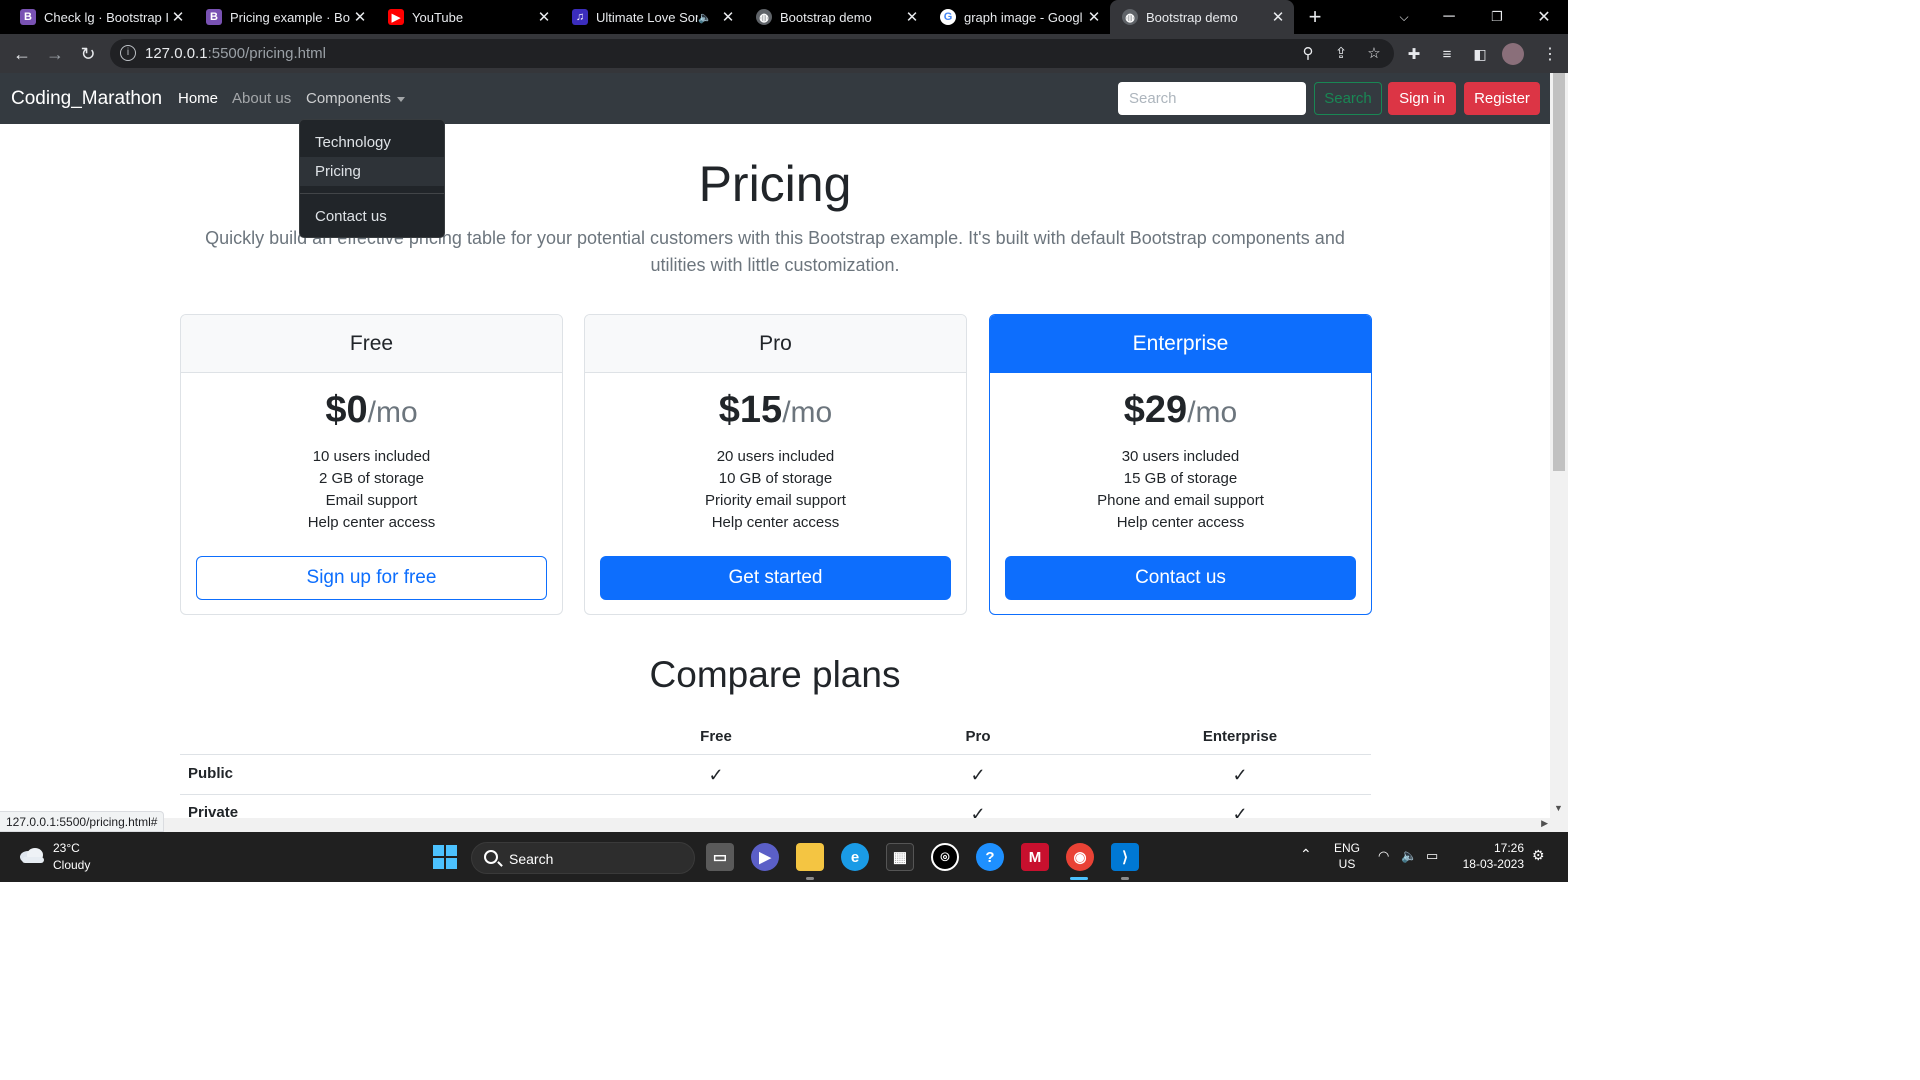 The image size is (1920, 1080). I want to click on nav-about-us: About us, so click(261, 98).